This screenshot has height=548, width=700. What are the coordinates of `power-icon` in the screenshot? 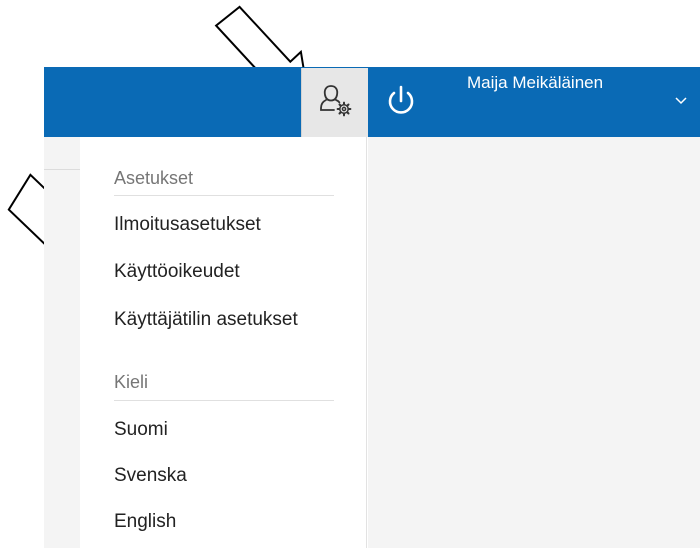 It's located at (401, 99).